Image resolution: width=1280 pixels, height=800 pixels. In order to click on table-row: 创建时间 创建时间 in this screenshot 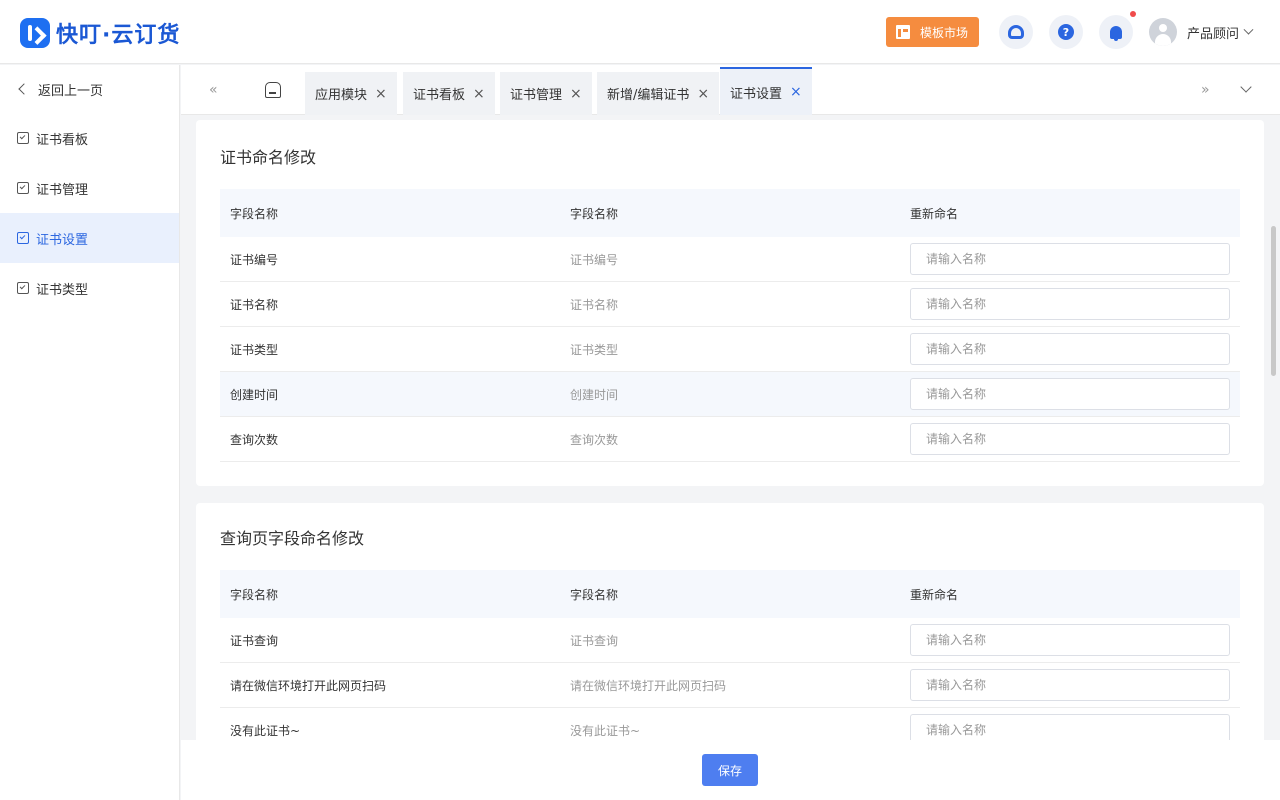, I will do `click(730, 394)`.